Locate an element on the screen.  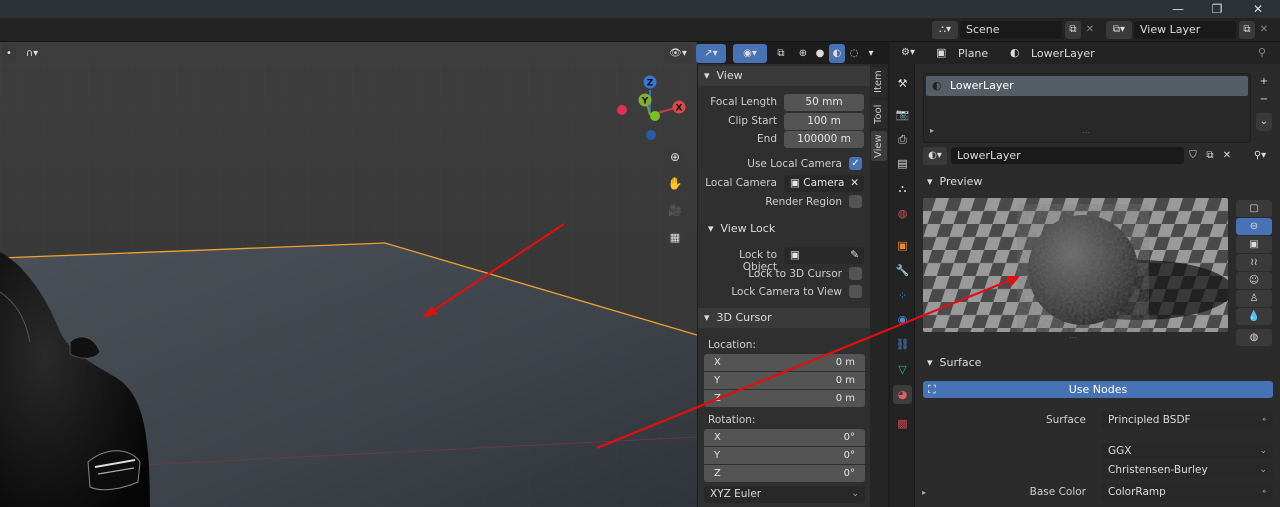
view-layer-name-field: View Layer is located at coordinates (1185, 30).